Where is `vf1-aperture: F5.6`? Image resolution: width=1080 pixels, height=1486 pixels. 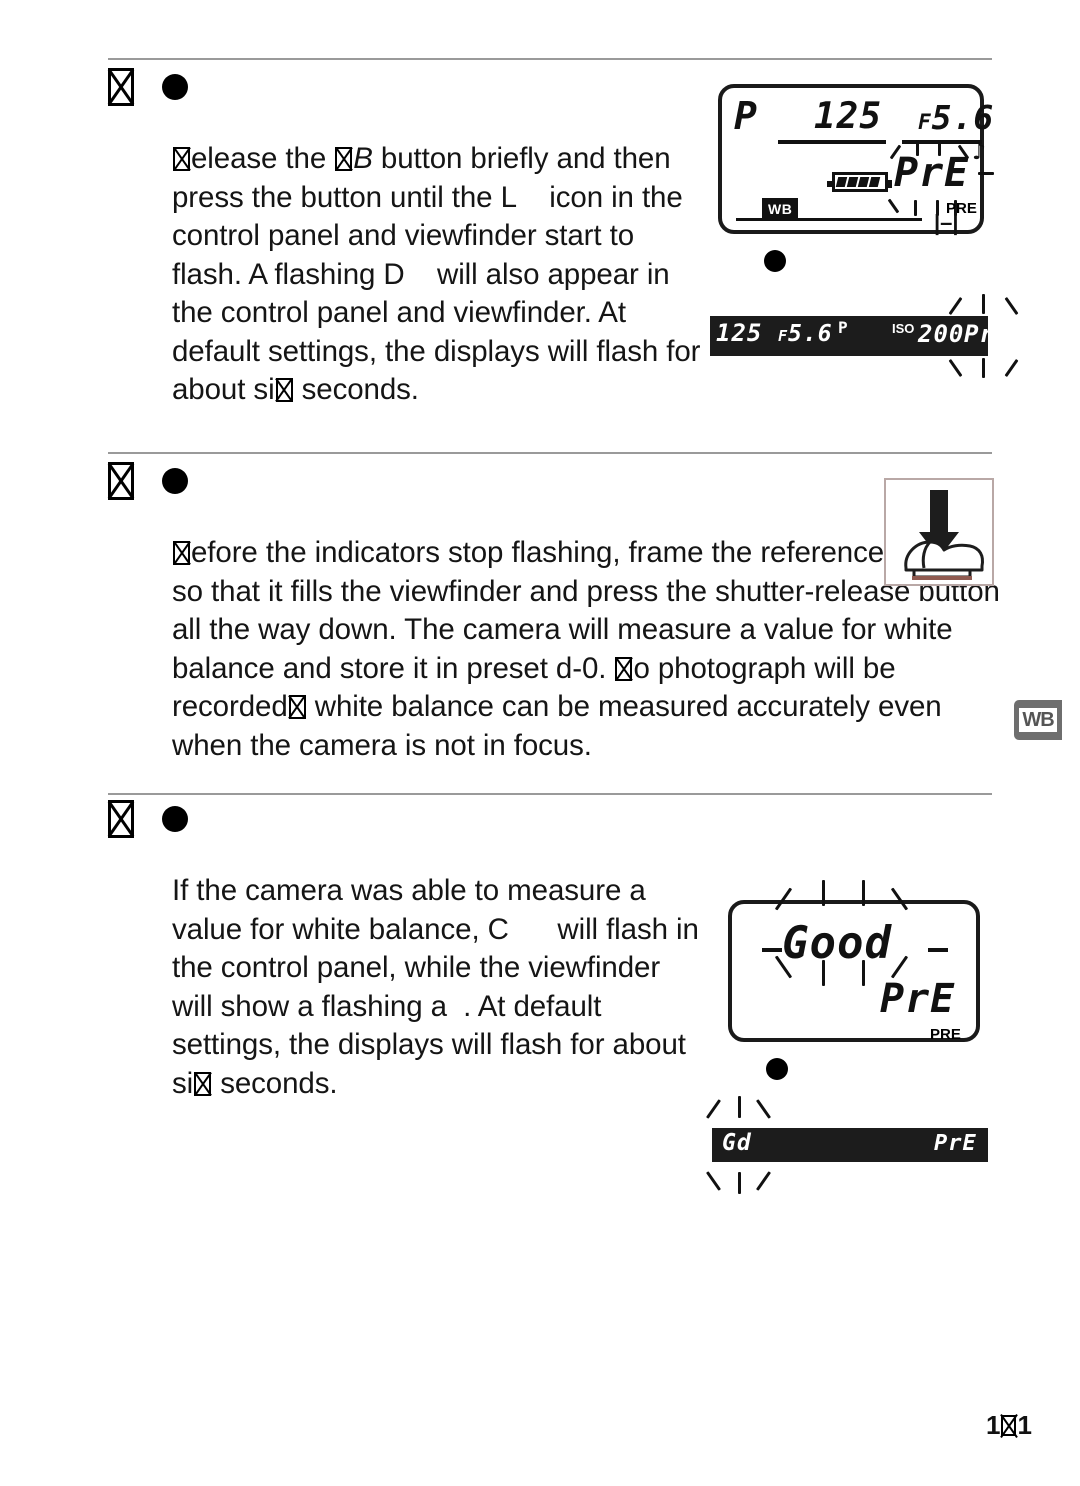 vf1-aperture: F5.6 is located at coordinates (805, 334).